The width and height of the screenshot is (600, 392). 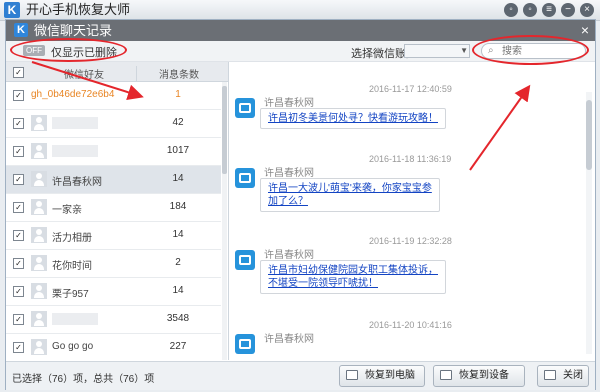 I want to click on friend-row: ✓ 活力相册 14, so click(x=113, y=236).